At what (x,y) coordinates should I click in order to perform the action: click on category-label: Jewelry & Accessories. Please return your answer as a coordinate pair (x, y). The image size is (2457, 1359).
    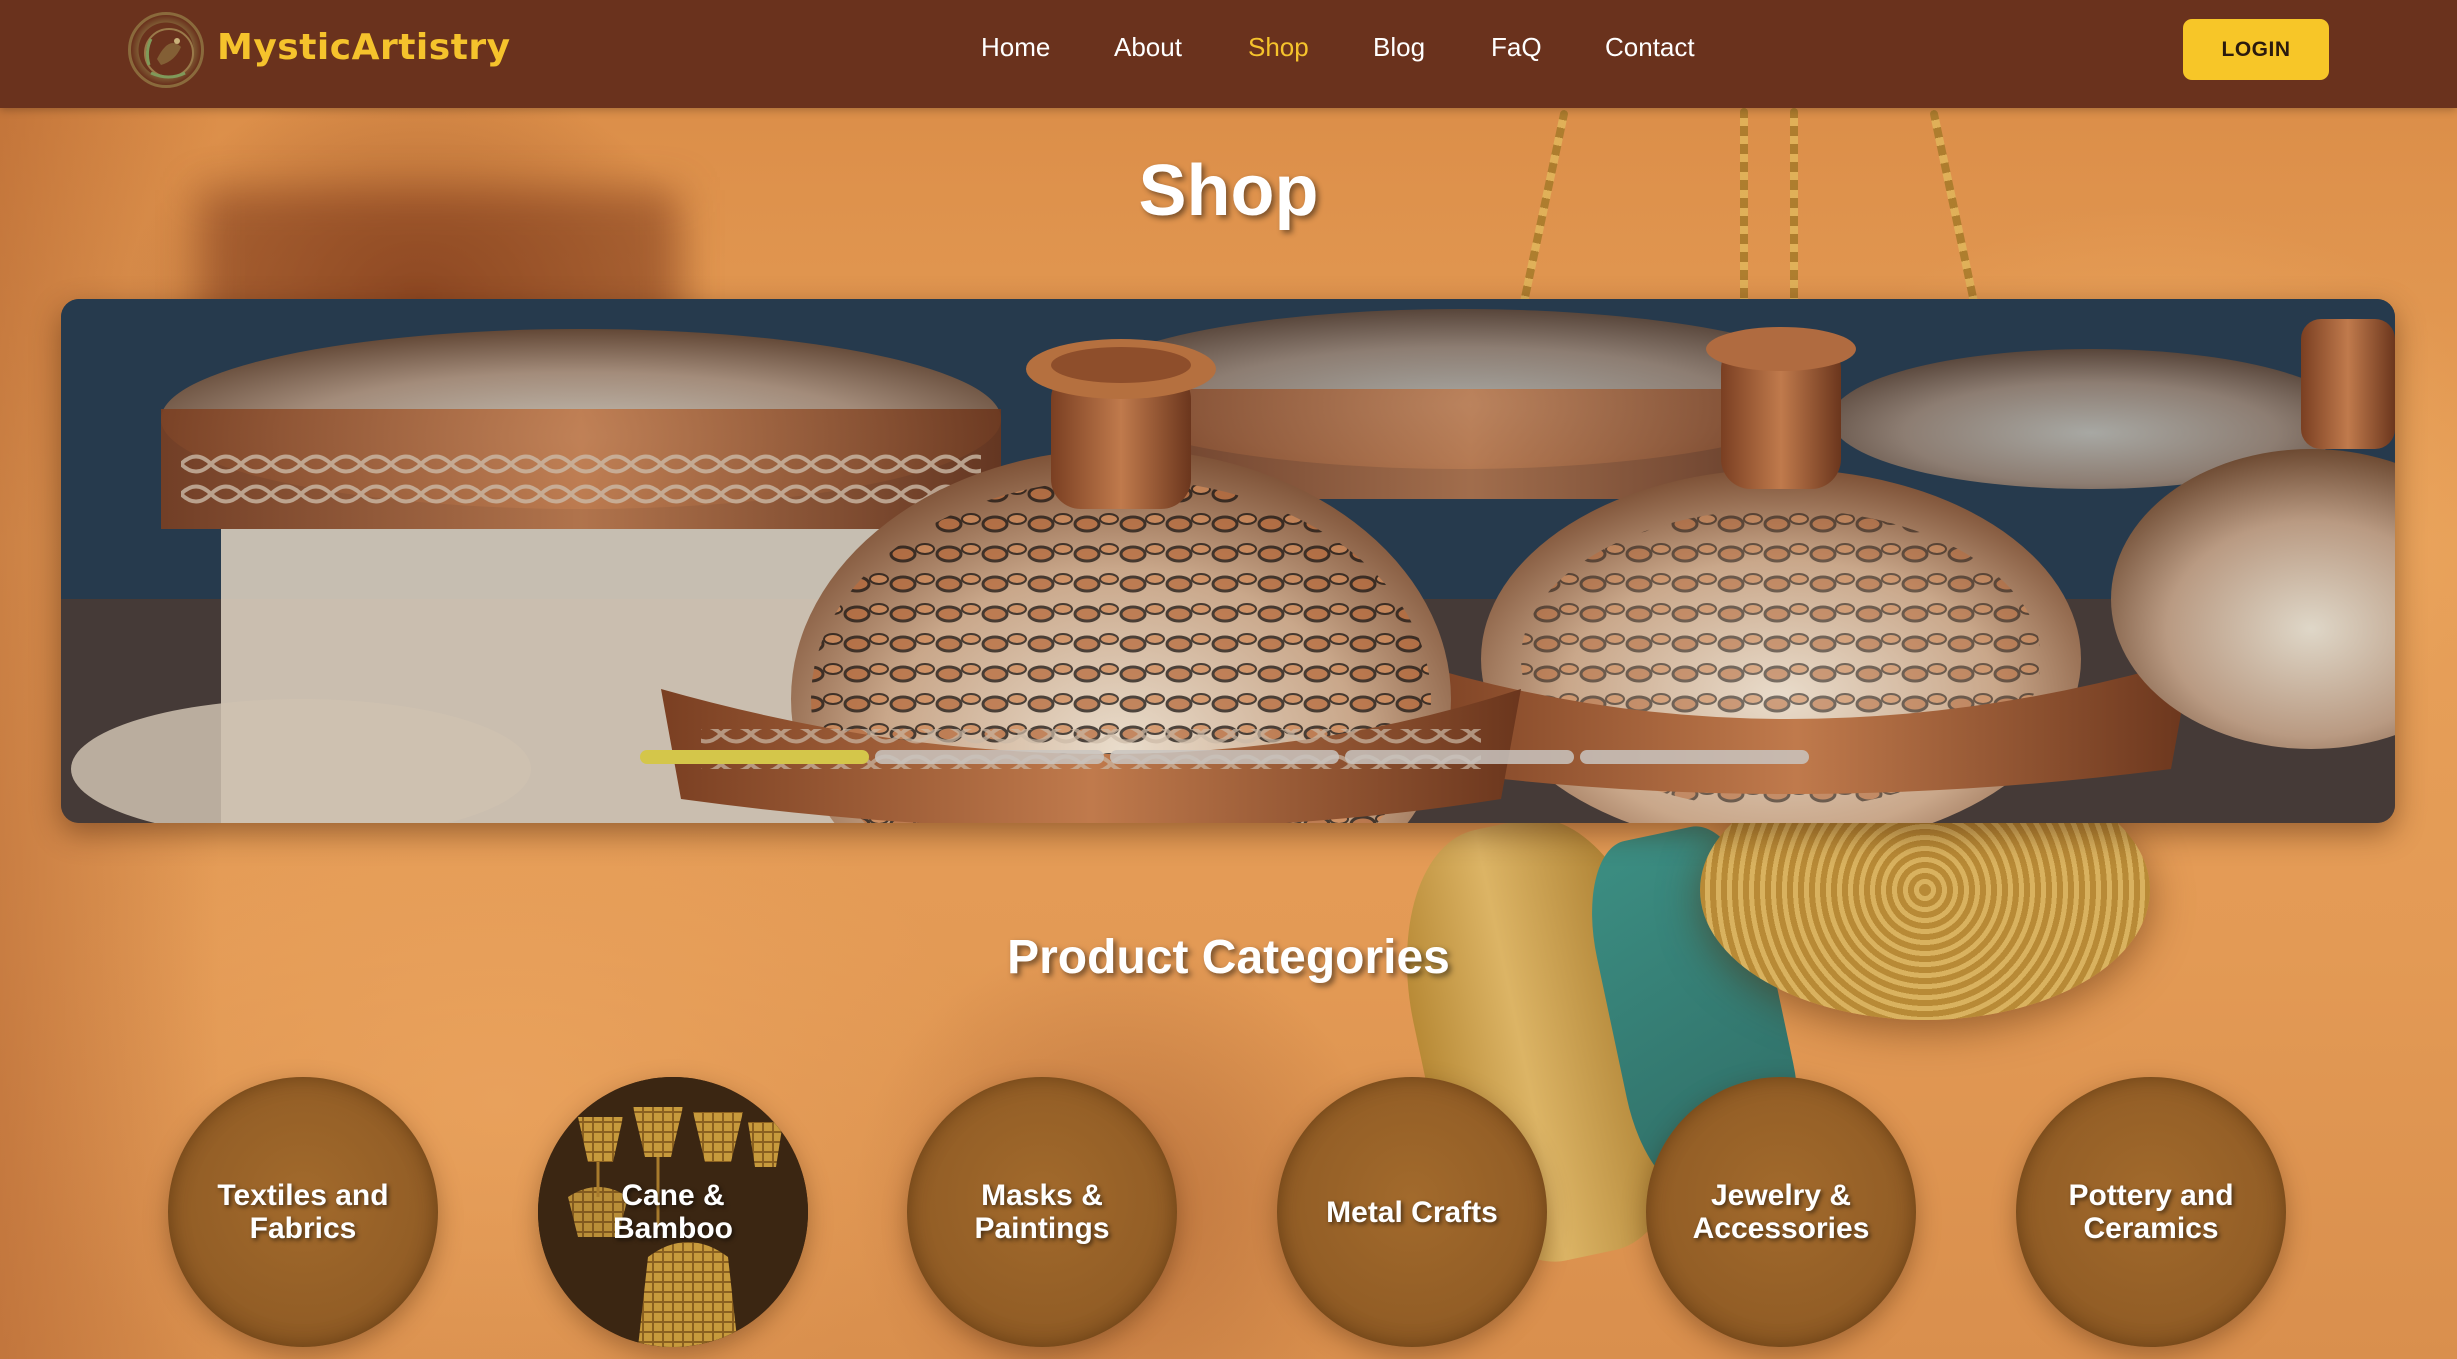
    Looking at the image, I should click on (1781, 1212).